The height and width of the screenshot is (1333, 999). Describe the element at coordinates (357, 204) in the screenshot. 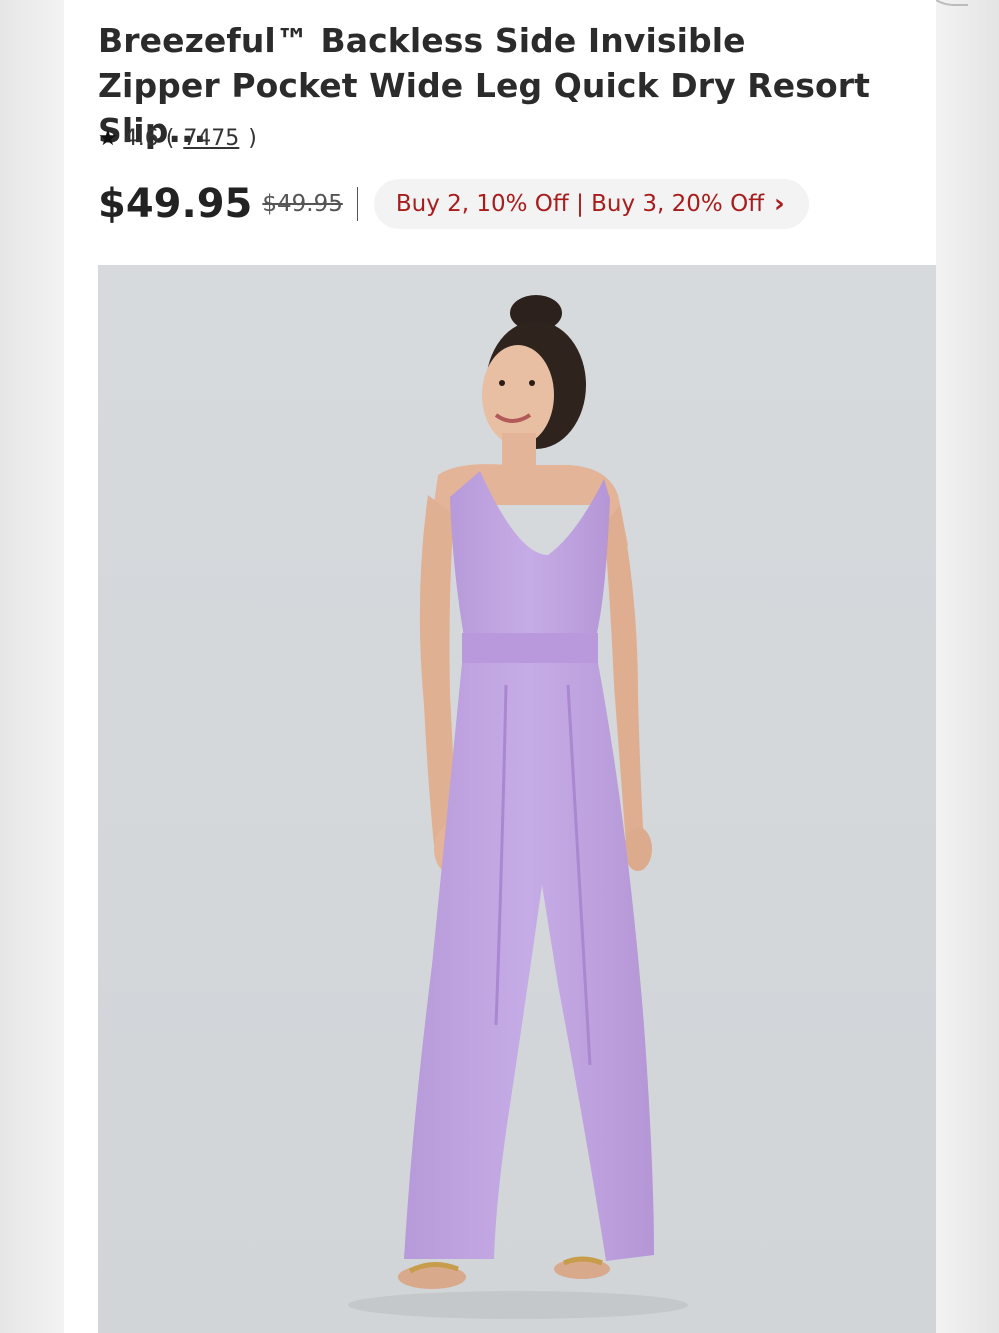

I see `price-divider` at that location.